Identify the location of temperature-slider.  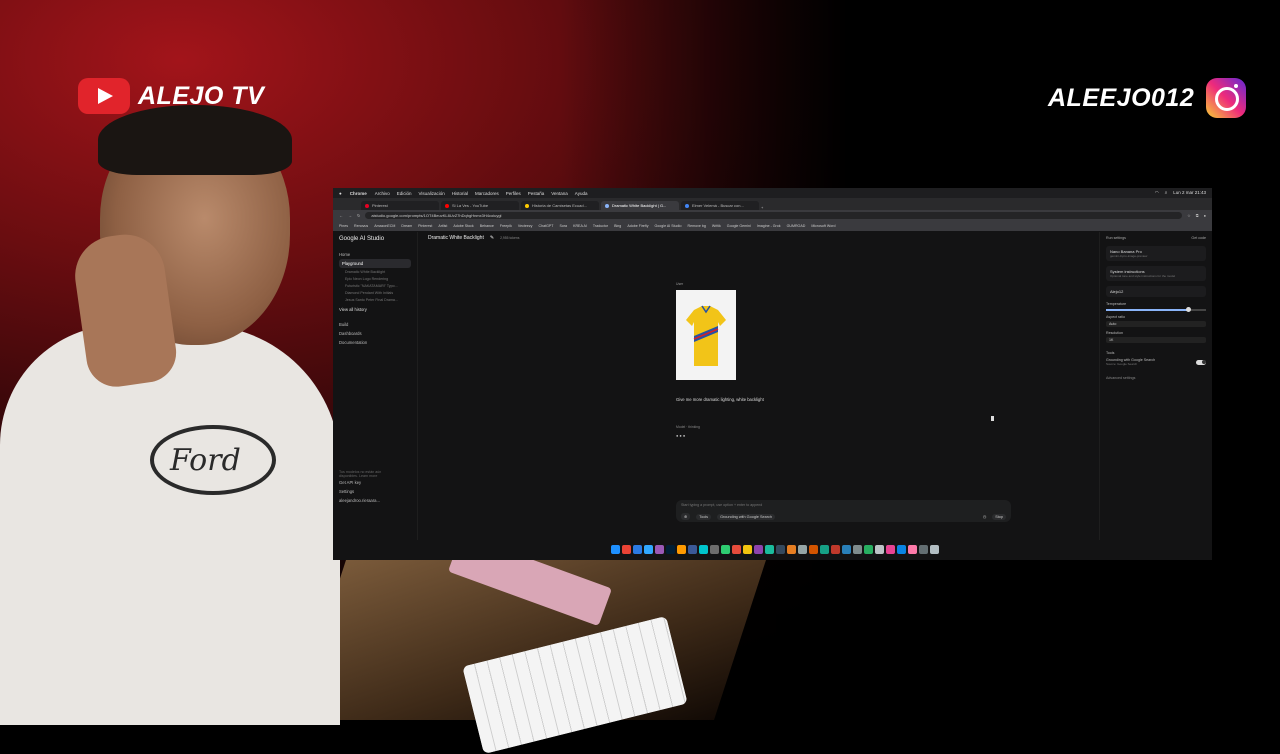
(1156, 309).